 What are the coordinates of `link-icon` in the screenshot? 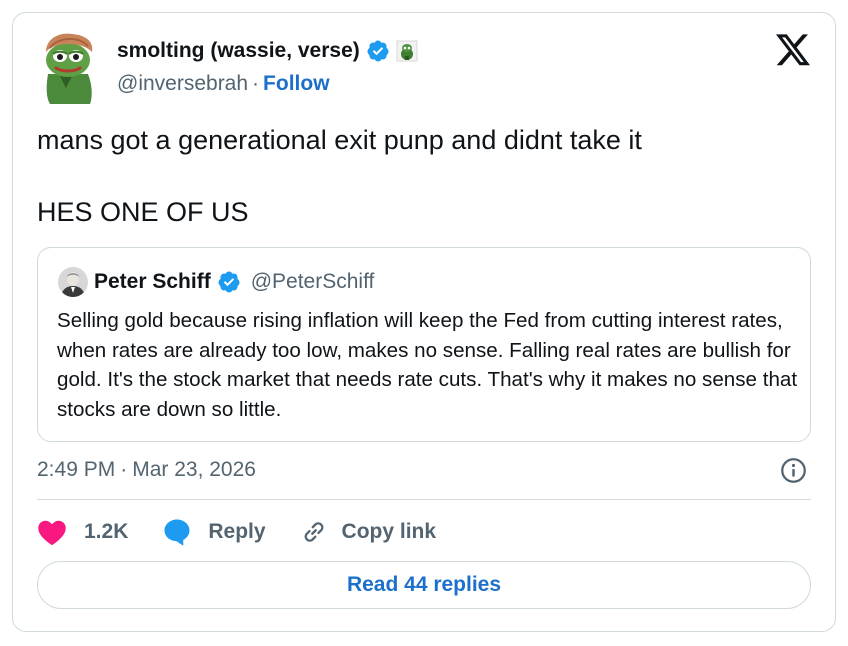 It's located at (313, 532).